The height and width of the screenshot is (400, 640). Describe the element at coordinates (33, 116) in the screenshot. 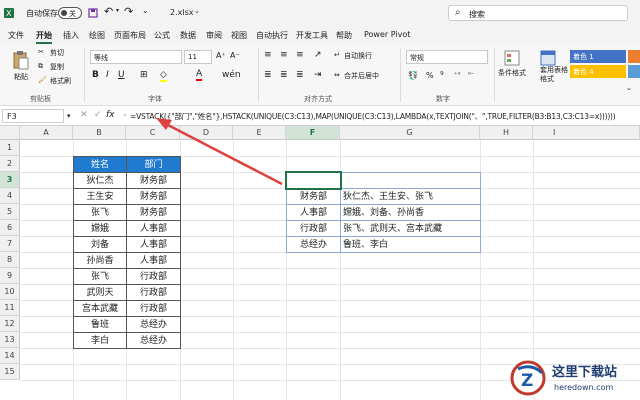

I see `name-box: F3` at that location.